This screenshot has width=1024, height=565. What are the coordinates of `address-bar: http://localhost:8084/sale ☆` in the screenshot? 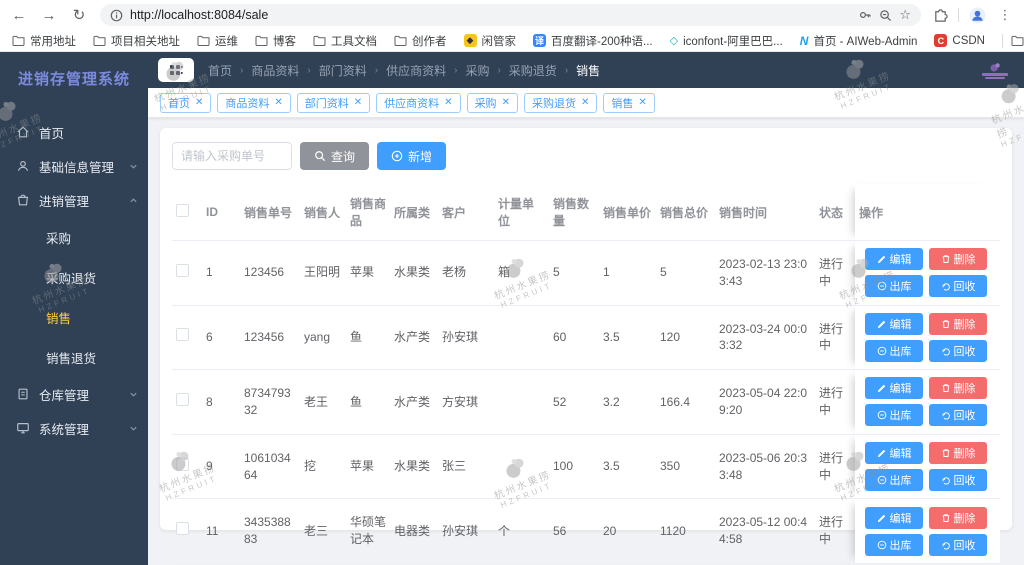 It's located at (510, 15).